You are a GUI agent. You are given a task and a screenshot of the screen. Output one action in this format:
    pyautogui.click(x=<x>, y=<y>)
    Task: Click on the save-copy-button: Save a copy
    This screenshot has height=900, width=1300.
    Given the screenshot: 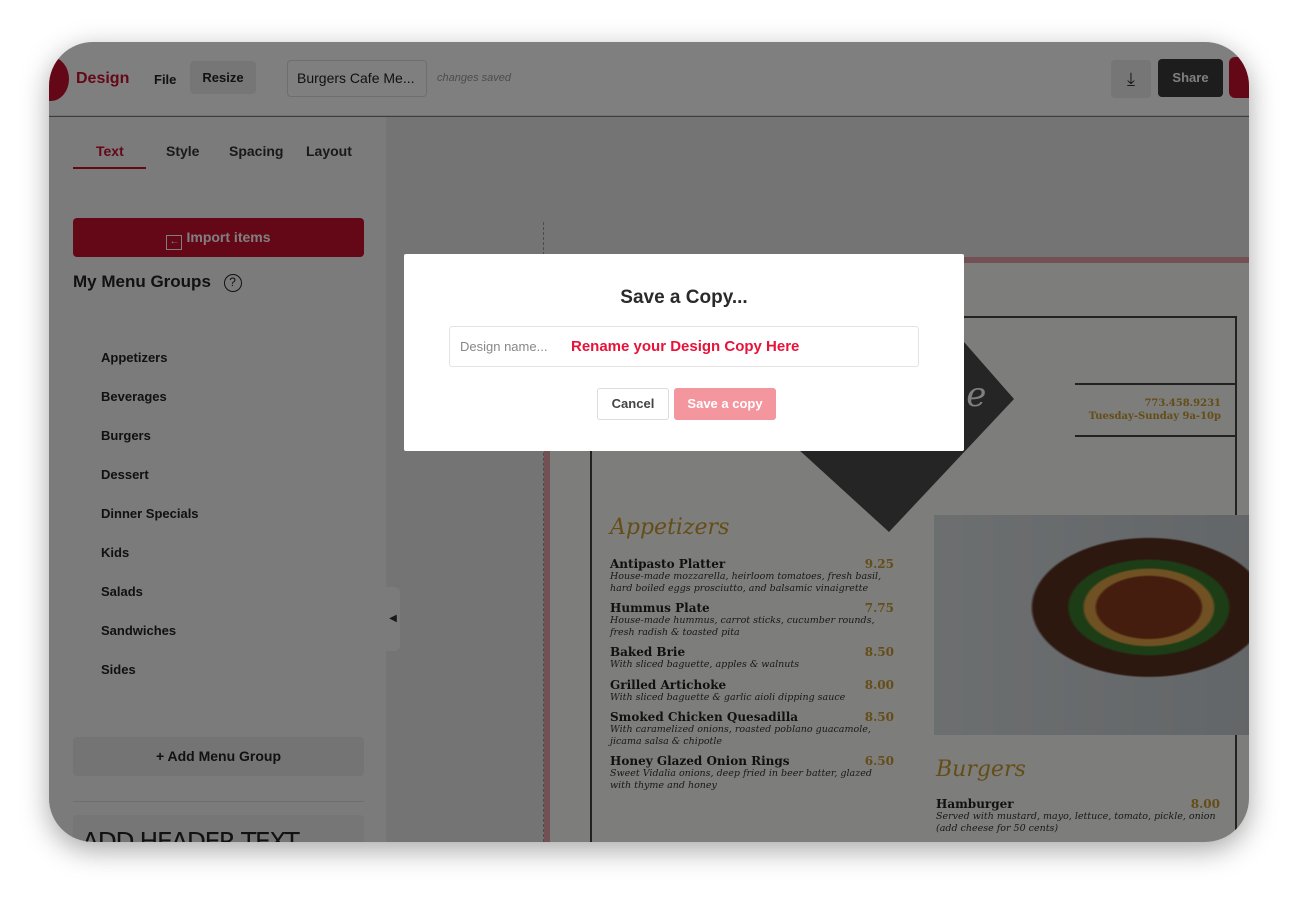 What is the action you would take?
    pyautogui.click(x=725, y=404)
    